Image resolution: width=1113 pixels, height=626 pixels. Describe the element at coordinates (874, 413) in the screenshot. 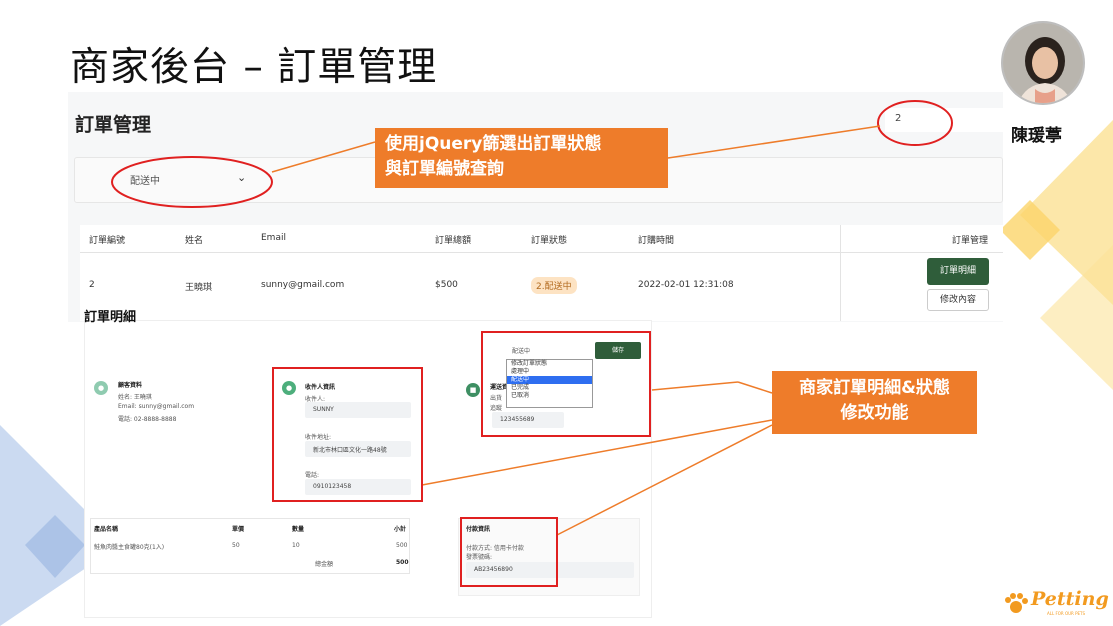

I see `callout-line: 修改功能` at that location.